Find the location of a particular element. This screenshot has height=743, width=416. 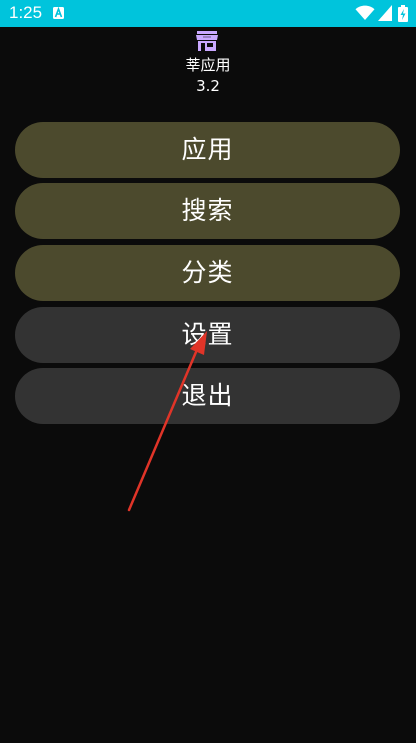

status-bar: 1:25 is located at coordinates (208, 13).